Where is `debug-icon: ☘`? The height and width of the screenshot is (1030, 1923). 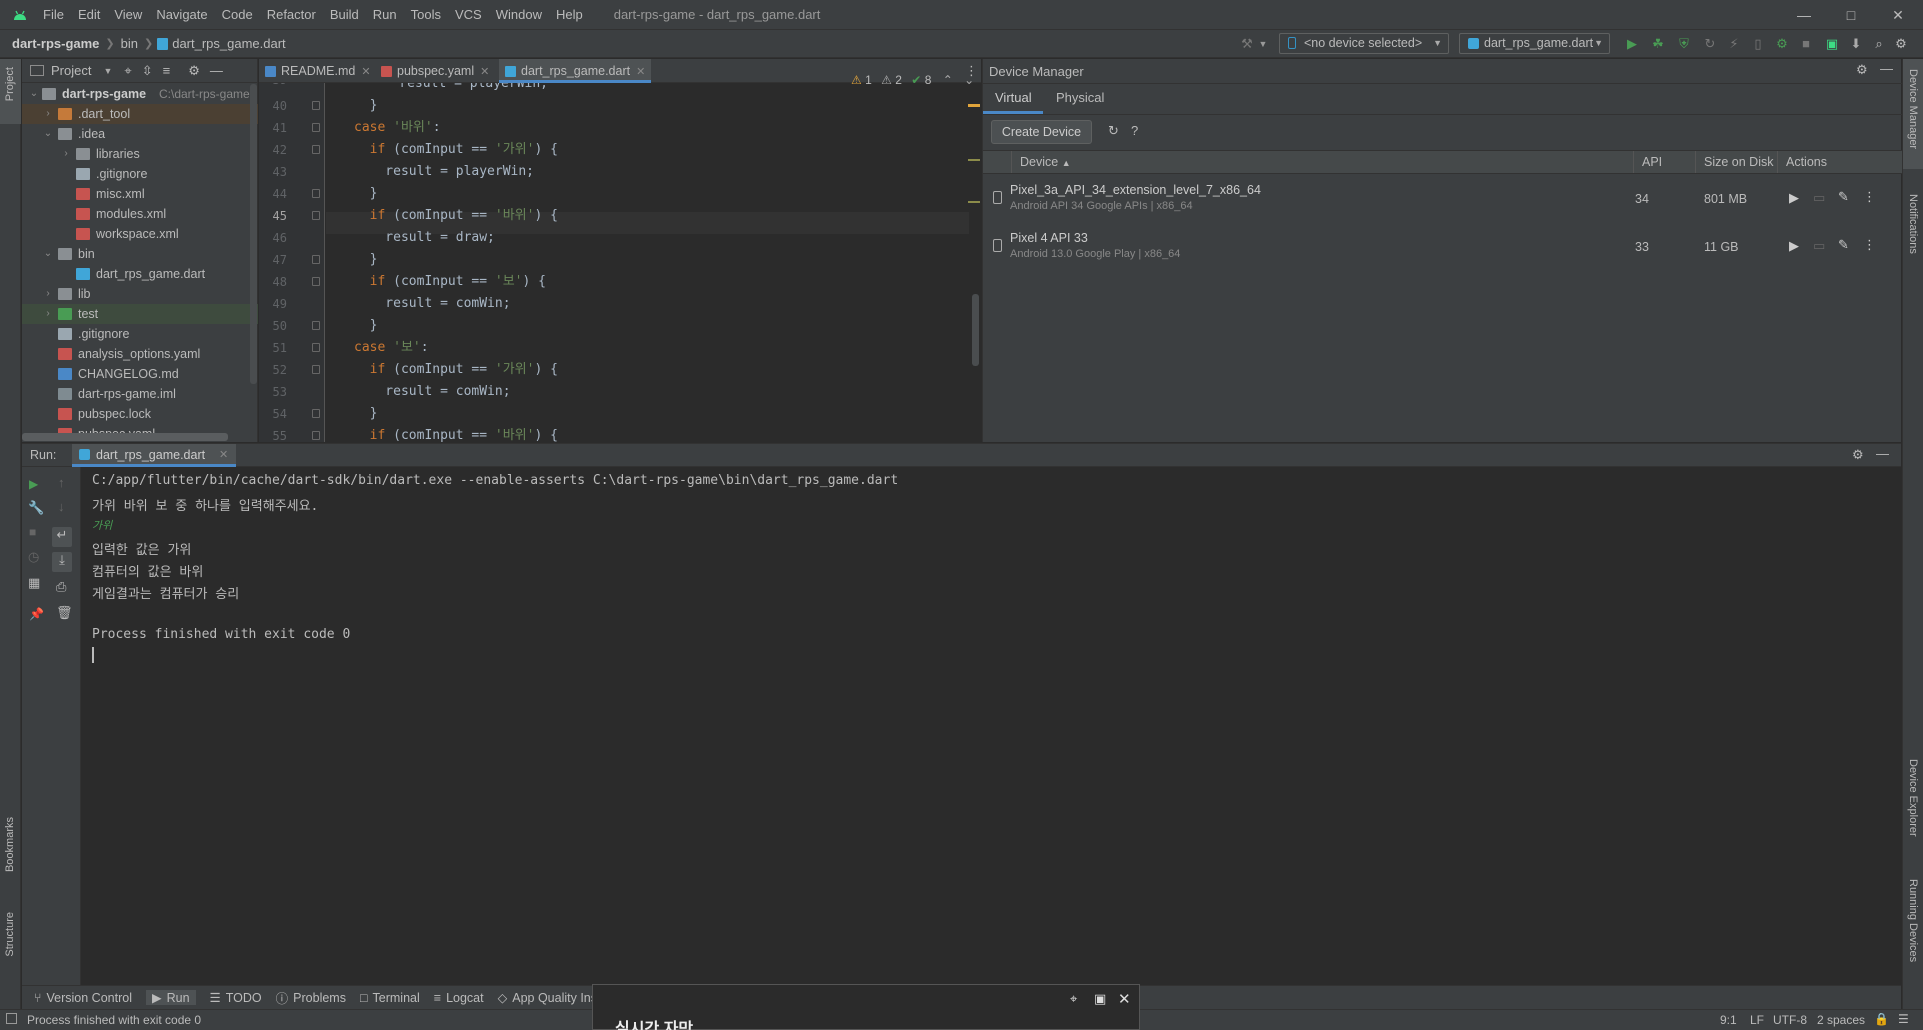 debug-icon: ☘ is located at coordinates (1658, 44).